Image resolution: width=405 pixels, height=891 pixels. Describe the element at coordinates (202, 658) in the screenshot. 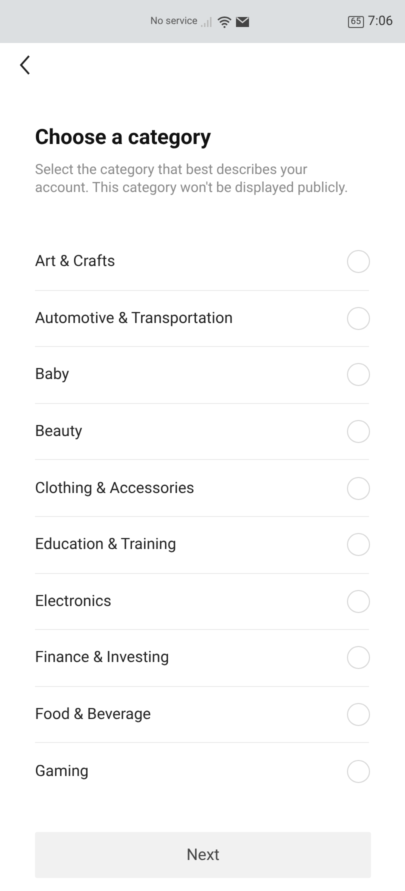

I see `category-option: Finance & Investing` at that location.